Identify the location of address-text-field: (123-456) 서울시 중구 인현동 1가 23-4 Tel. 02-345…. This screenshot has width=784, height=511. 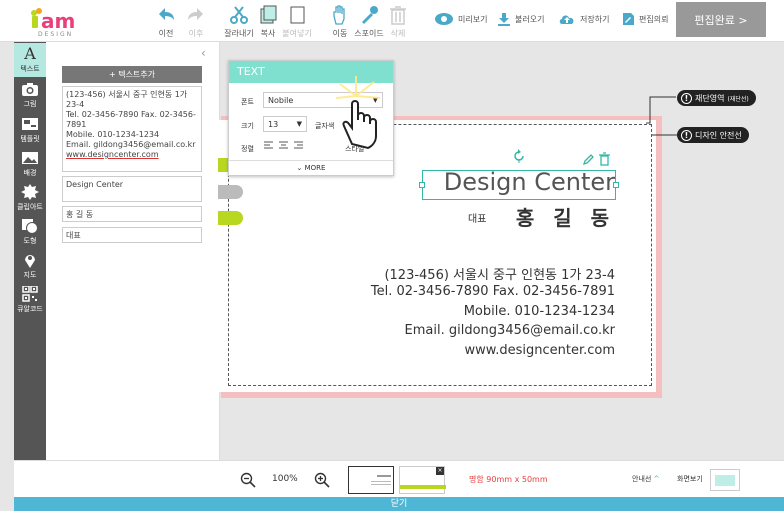
(132, 129).